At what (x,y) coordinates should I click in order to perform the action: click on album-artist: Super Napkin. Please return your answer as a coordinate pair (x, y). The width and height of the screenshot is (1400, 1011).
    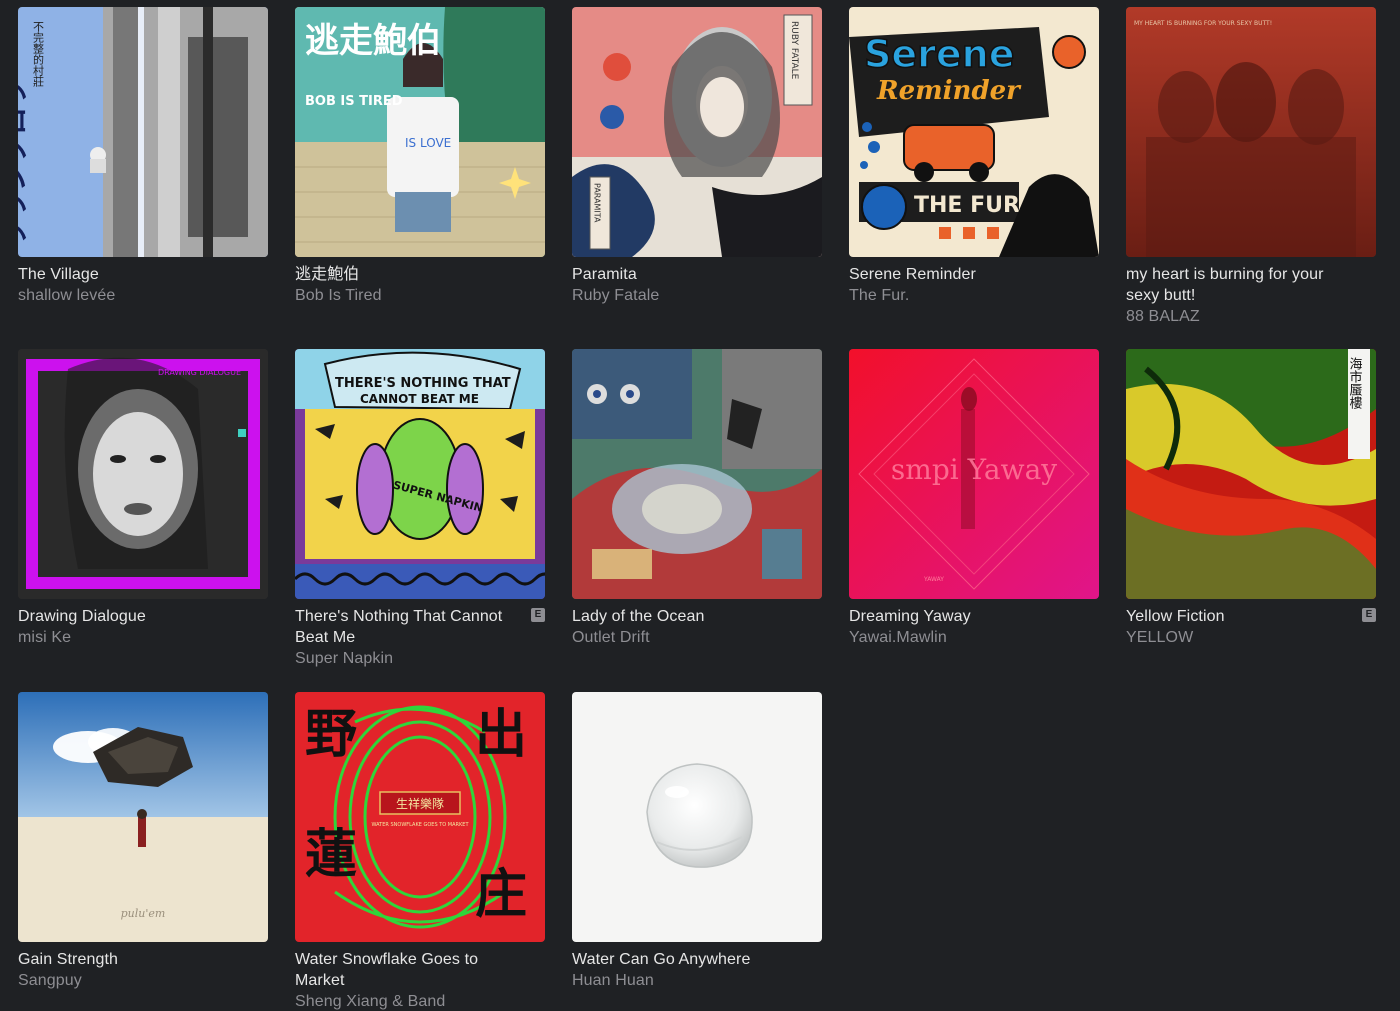
    Looking at the image, I should click on (410, 658).